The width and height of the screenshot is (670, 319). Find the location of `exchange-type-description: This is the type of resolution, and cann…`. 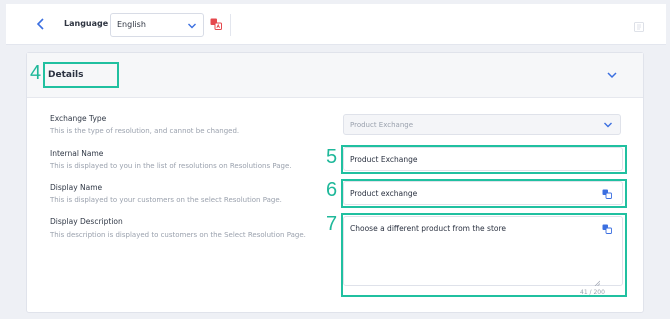

exchange-type-description: This is the type of resolution, and cann… is located at coordinates (145, 131).